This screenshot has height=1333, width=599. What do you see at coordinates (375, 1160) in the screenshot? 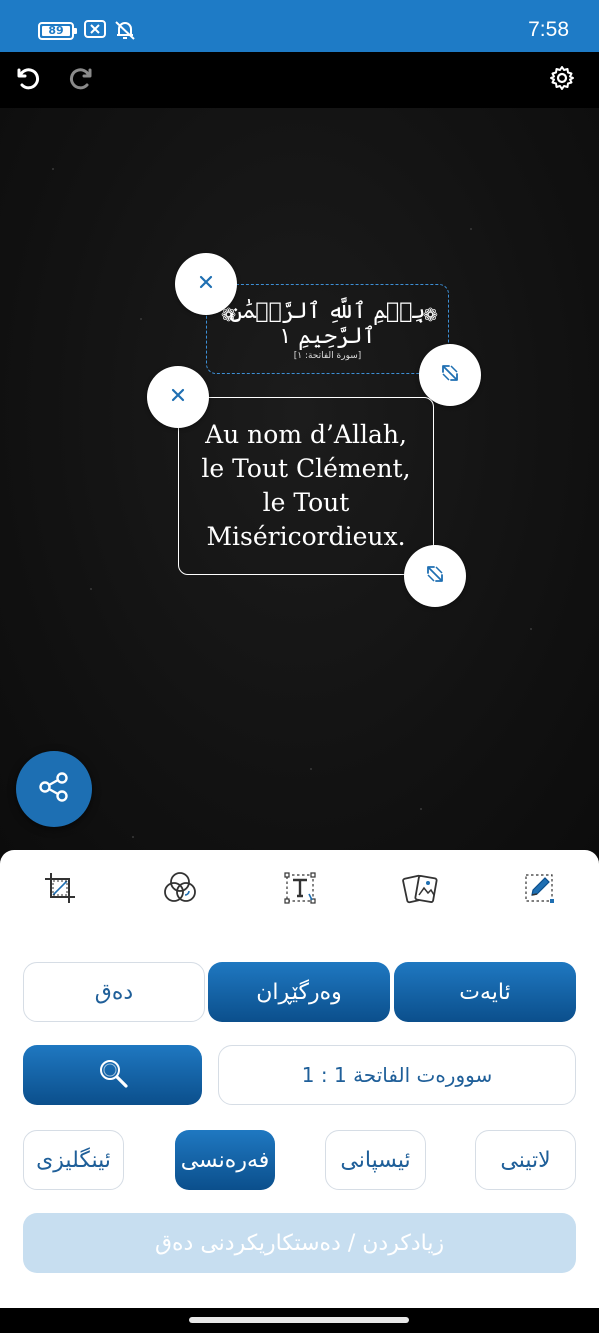
I see `language-spanish: ئیسپانی` at bounding box center [375, 1160].